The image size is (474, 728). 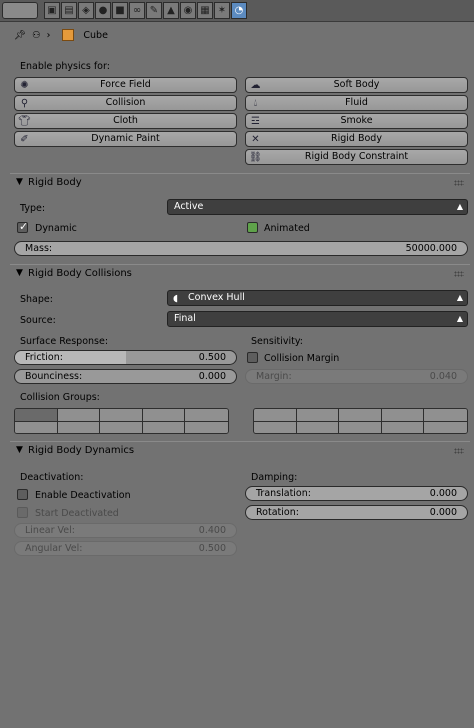 I want to click on physics-title: Enable physics for:, so click(x=65, y=66).